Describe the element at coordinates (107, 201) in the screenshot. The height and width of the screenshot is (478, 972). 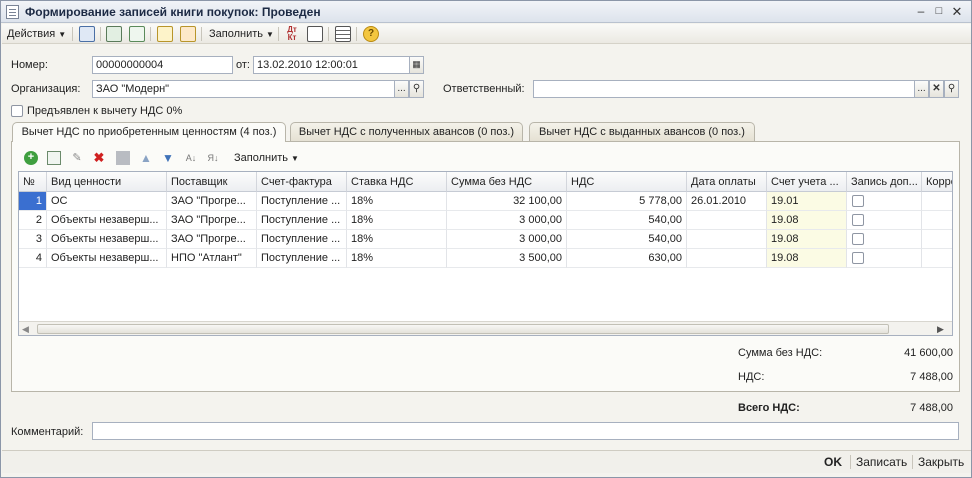
I see `cell-kind: ОС` at that location.